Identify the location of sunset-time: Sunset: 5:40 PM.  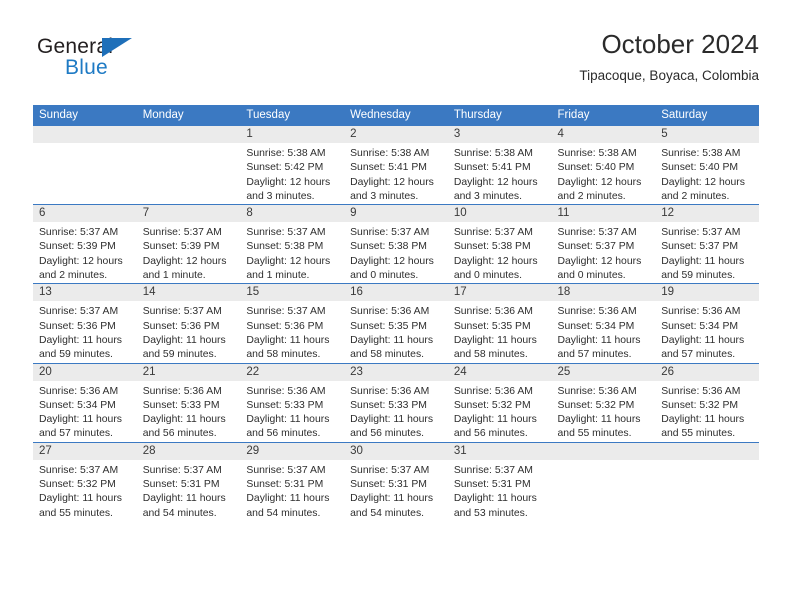
(596, 168).